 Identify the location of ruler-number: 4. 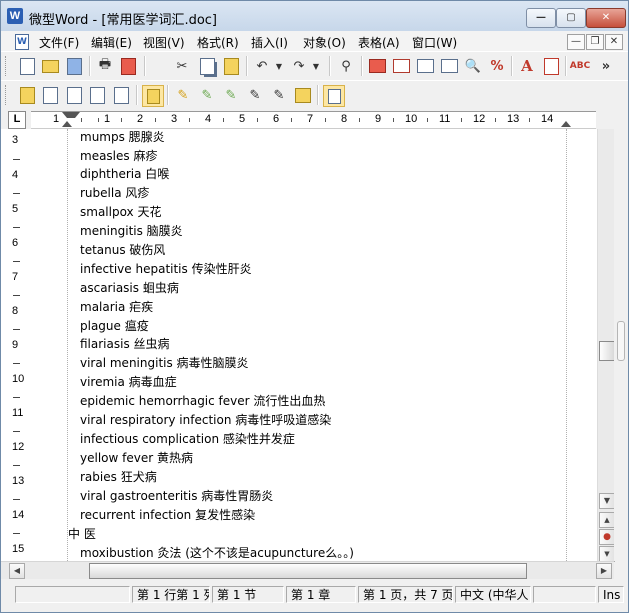
(208, 119).